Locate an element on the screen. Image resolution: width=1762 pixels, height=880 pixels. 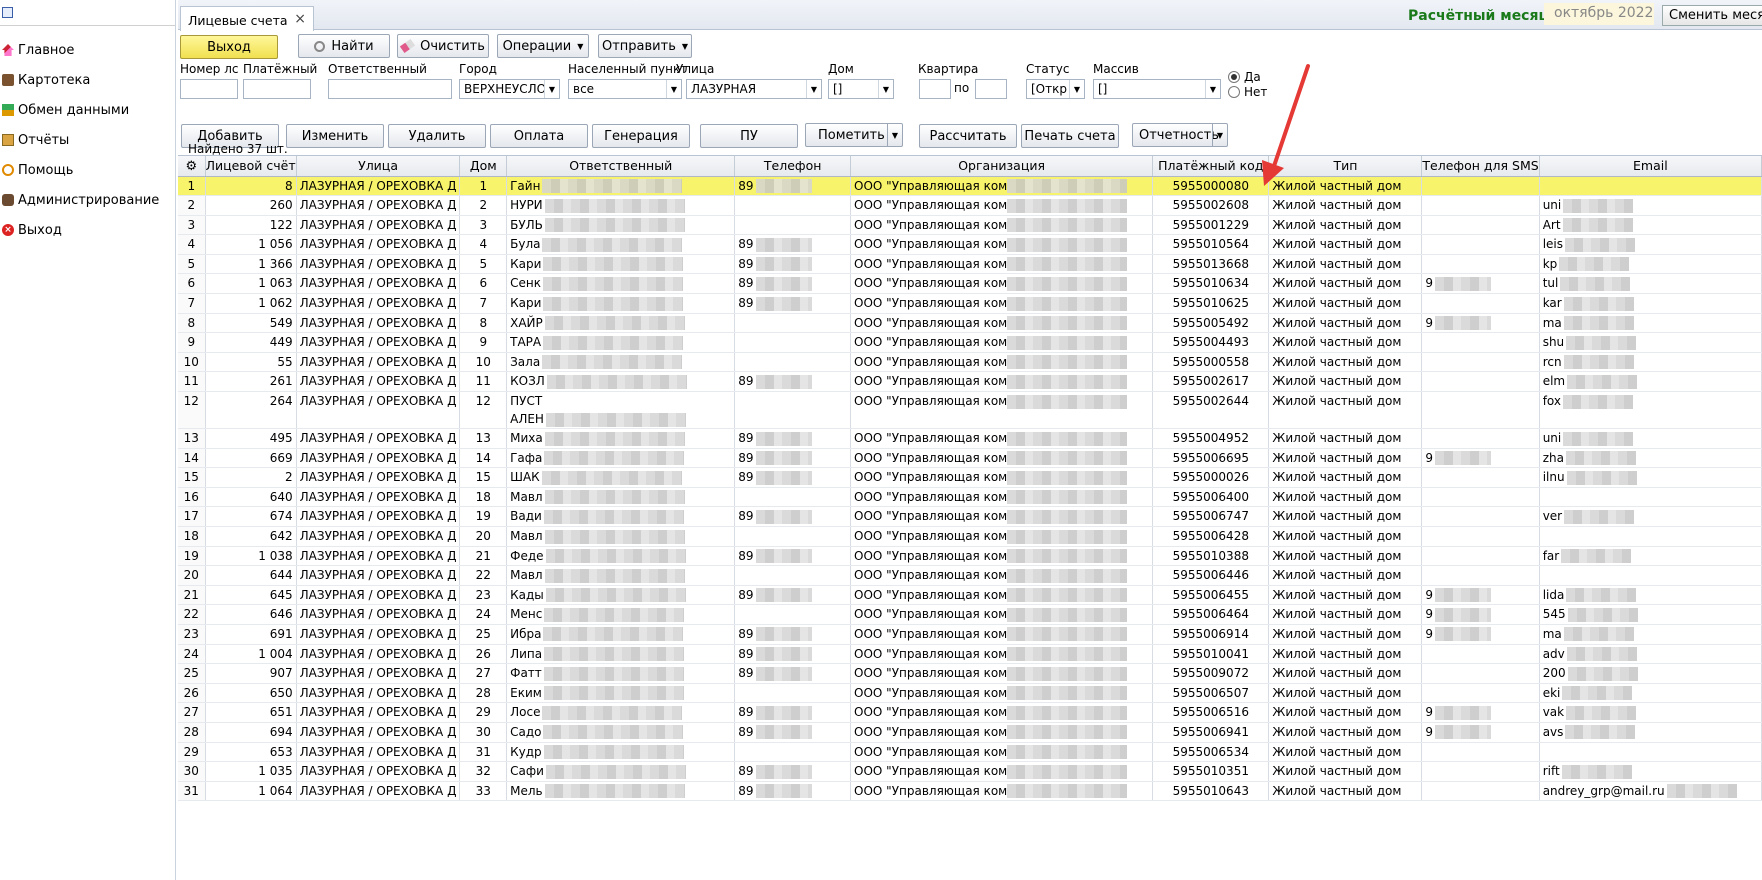
column-header: Дом is located at coordinates (483, 166).